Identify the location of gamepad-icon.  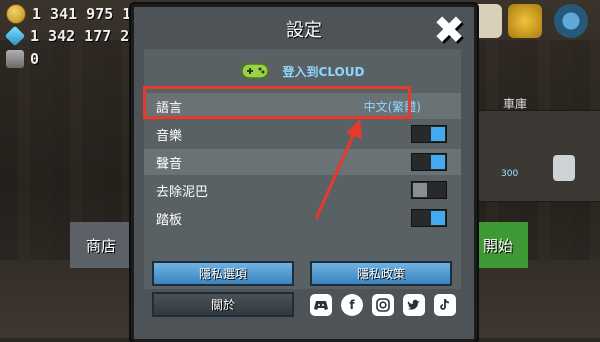
(254, 71).